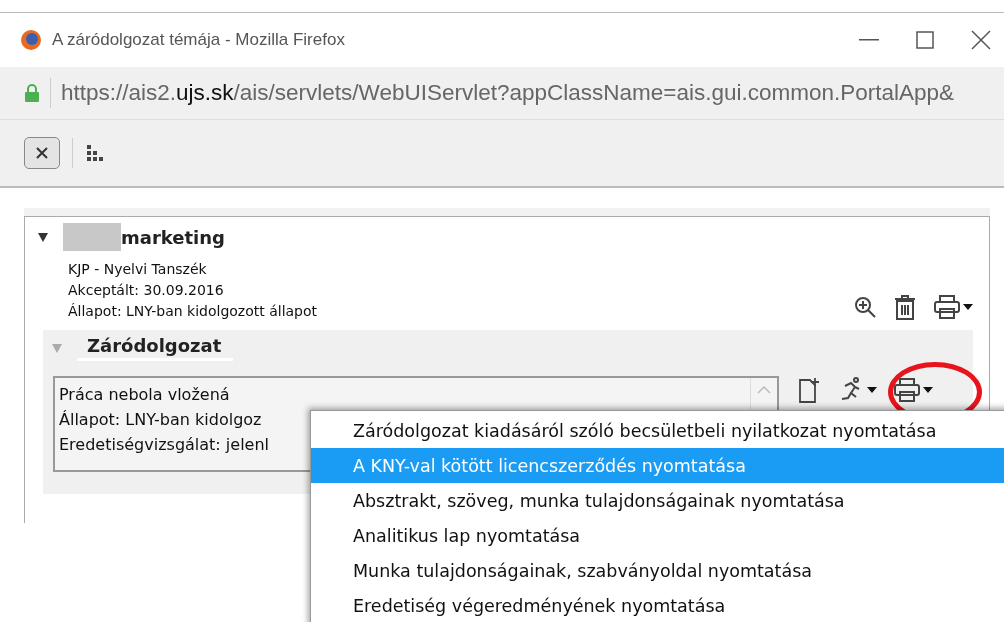 Image resolution: width=1004 pixels, height=622 pixels. I want to click on menu-item: Eredetiség végeredményének nyomtatása, so click(657, 605).